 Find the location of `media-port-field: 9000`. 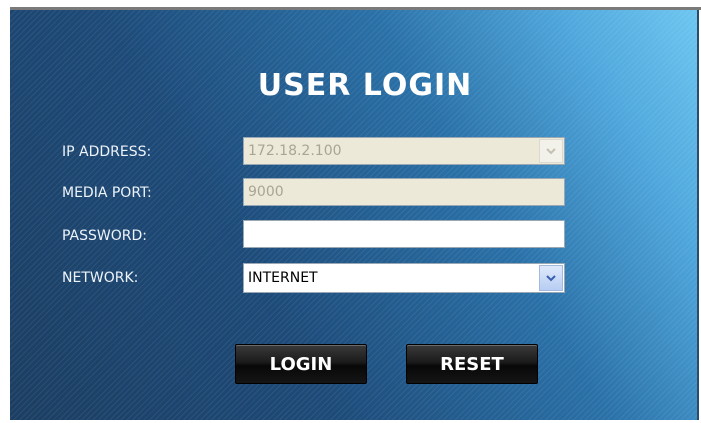

media-port-field: 9000 is located at coordinates (404, 192).